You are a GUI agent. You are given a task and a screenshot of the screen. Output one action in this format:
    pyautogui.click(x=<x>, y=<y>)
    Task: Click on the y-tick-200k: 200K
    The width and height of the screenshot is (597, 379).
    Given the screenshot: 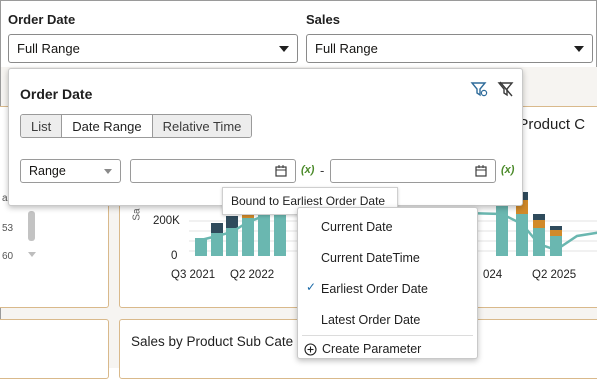 What is the action you would take?
    pyautogui.click(x=166, y=221)
    